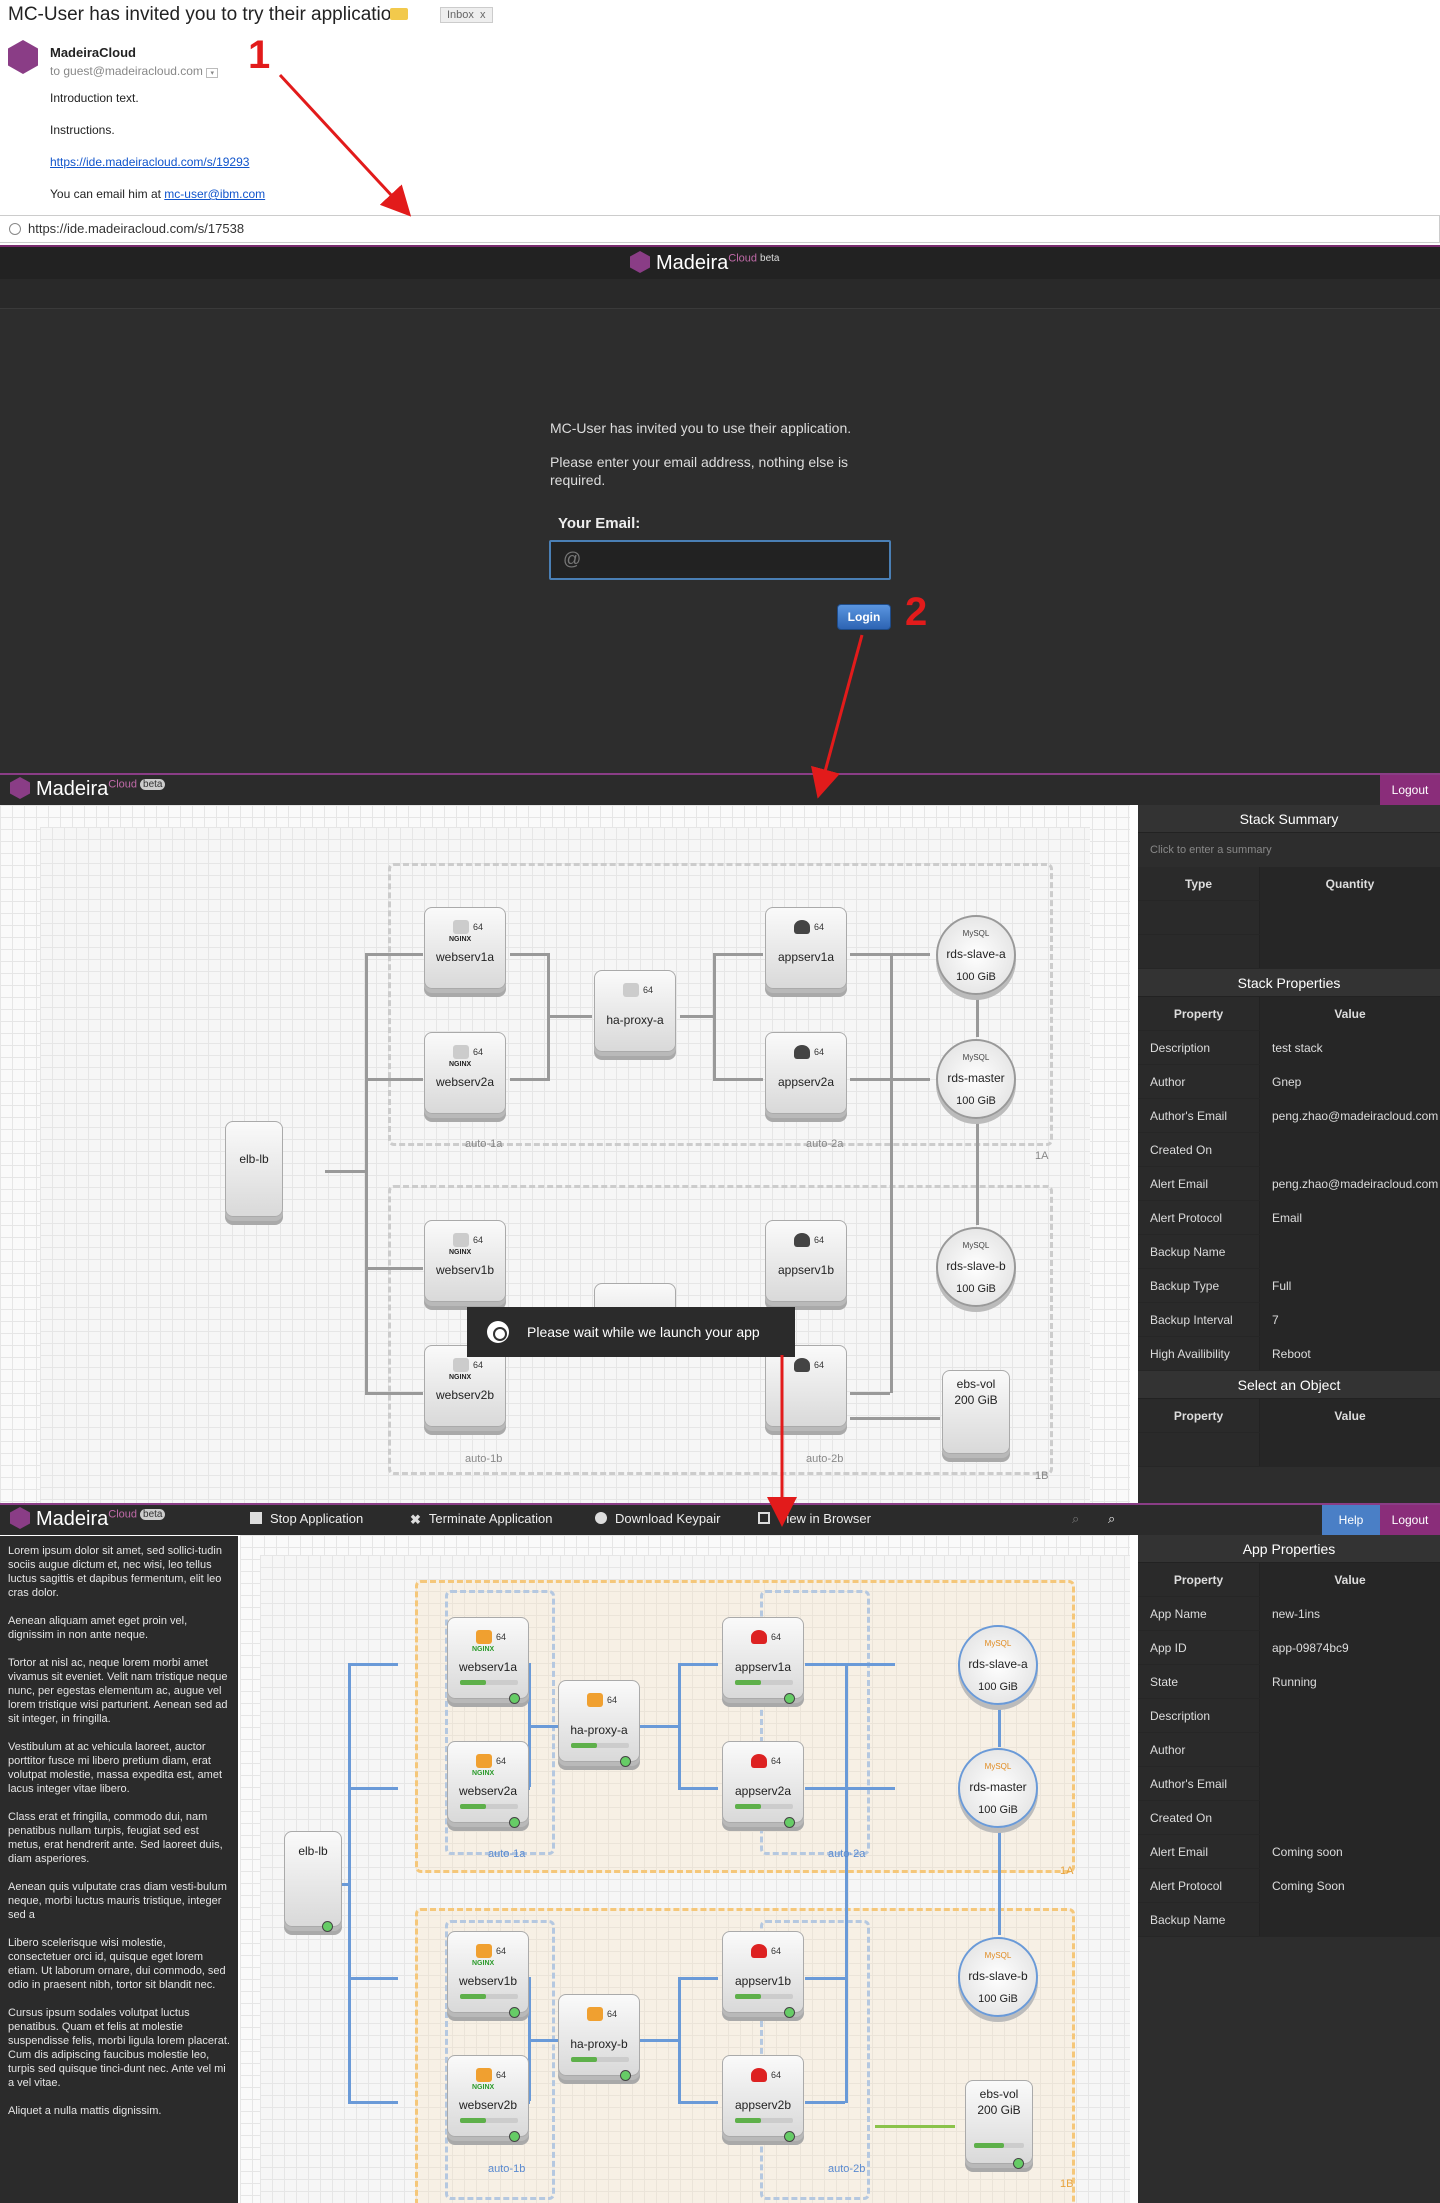  What do you see at coordinates (1350, 1217) in the screenshot?
I see `property-value: Email` at bounding box center [1350, 1217].